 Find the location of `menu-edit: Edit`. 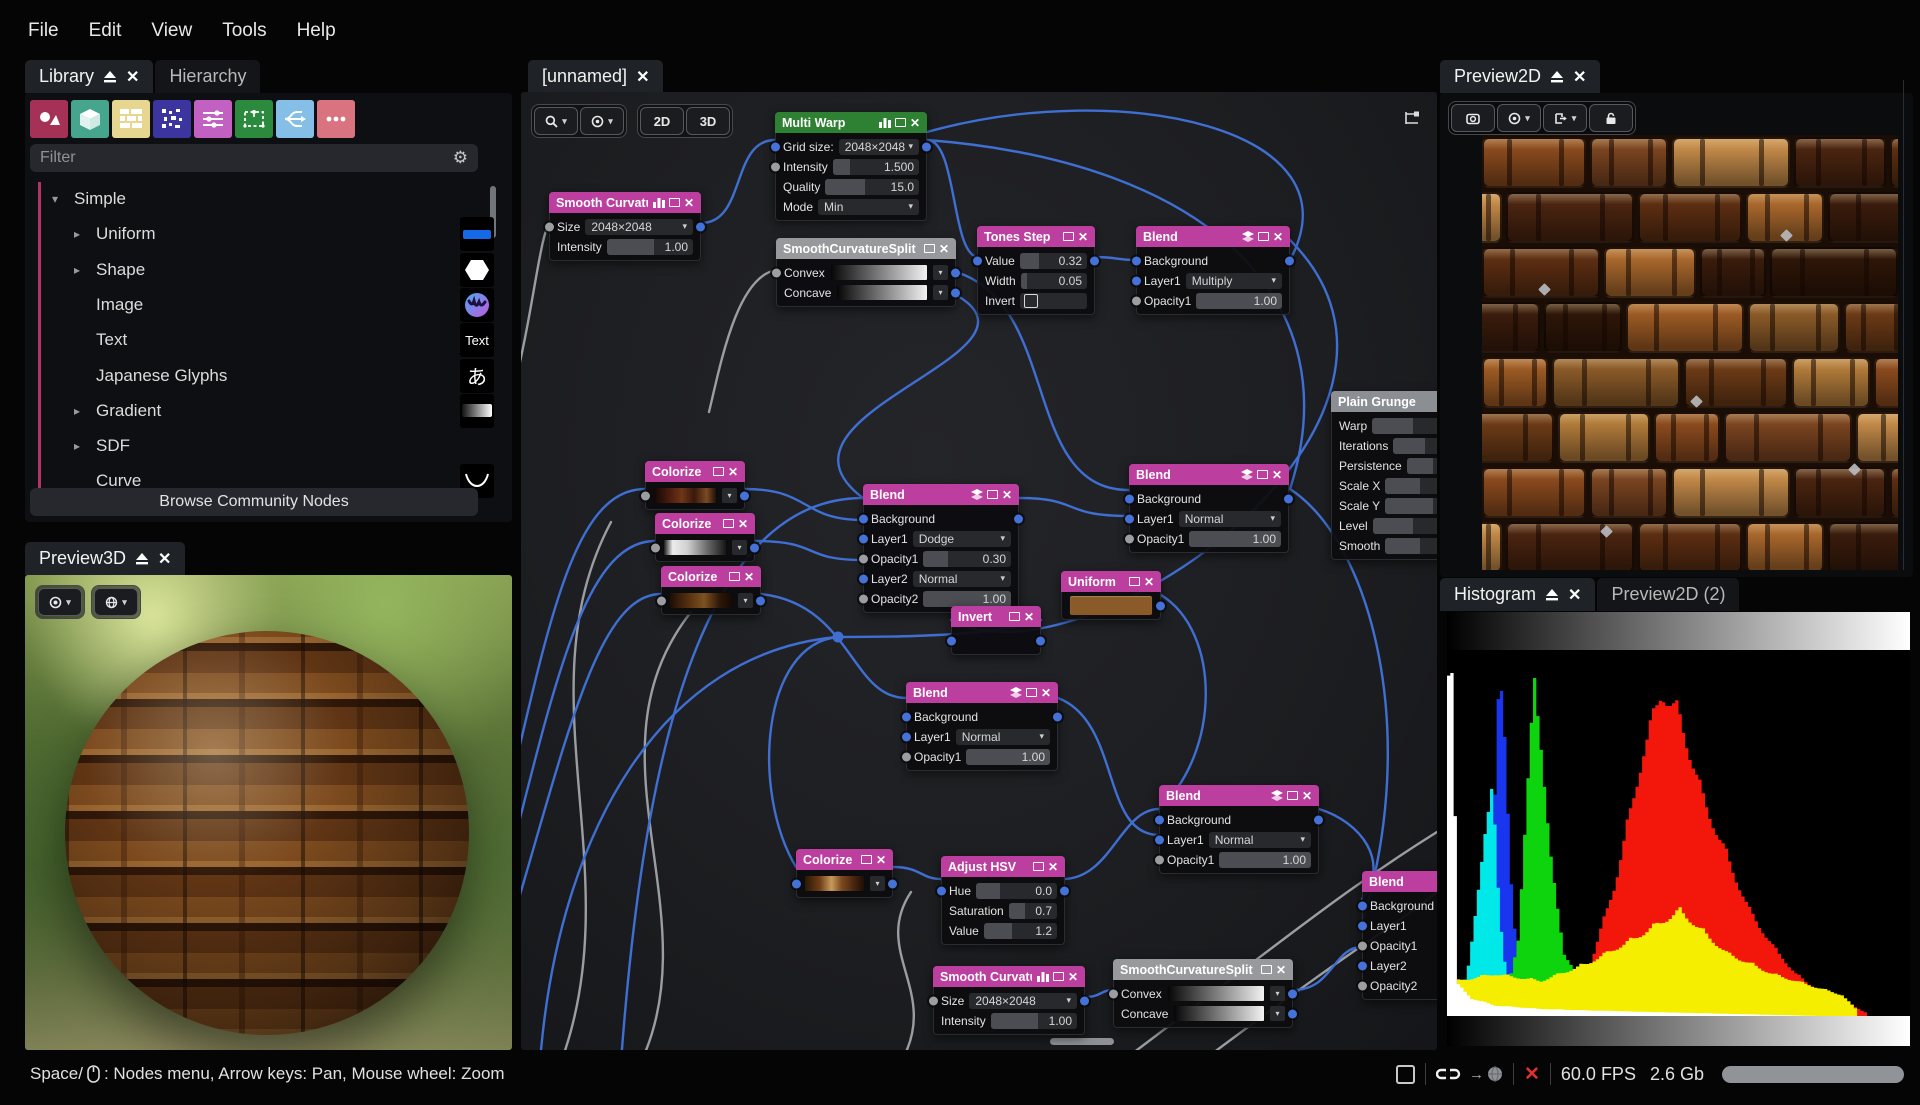

menu-edit: Edit is located at coordinates (105, 31).